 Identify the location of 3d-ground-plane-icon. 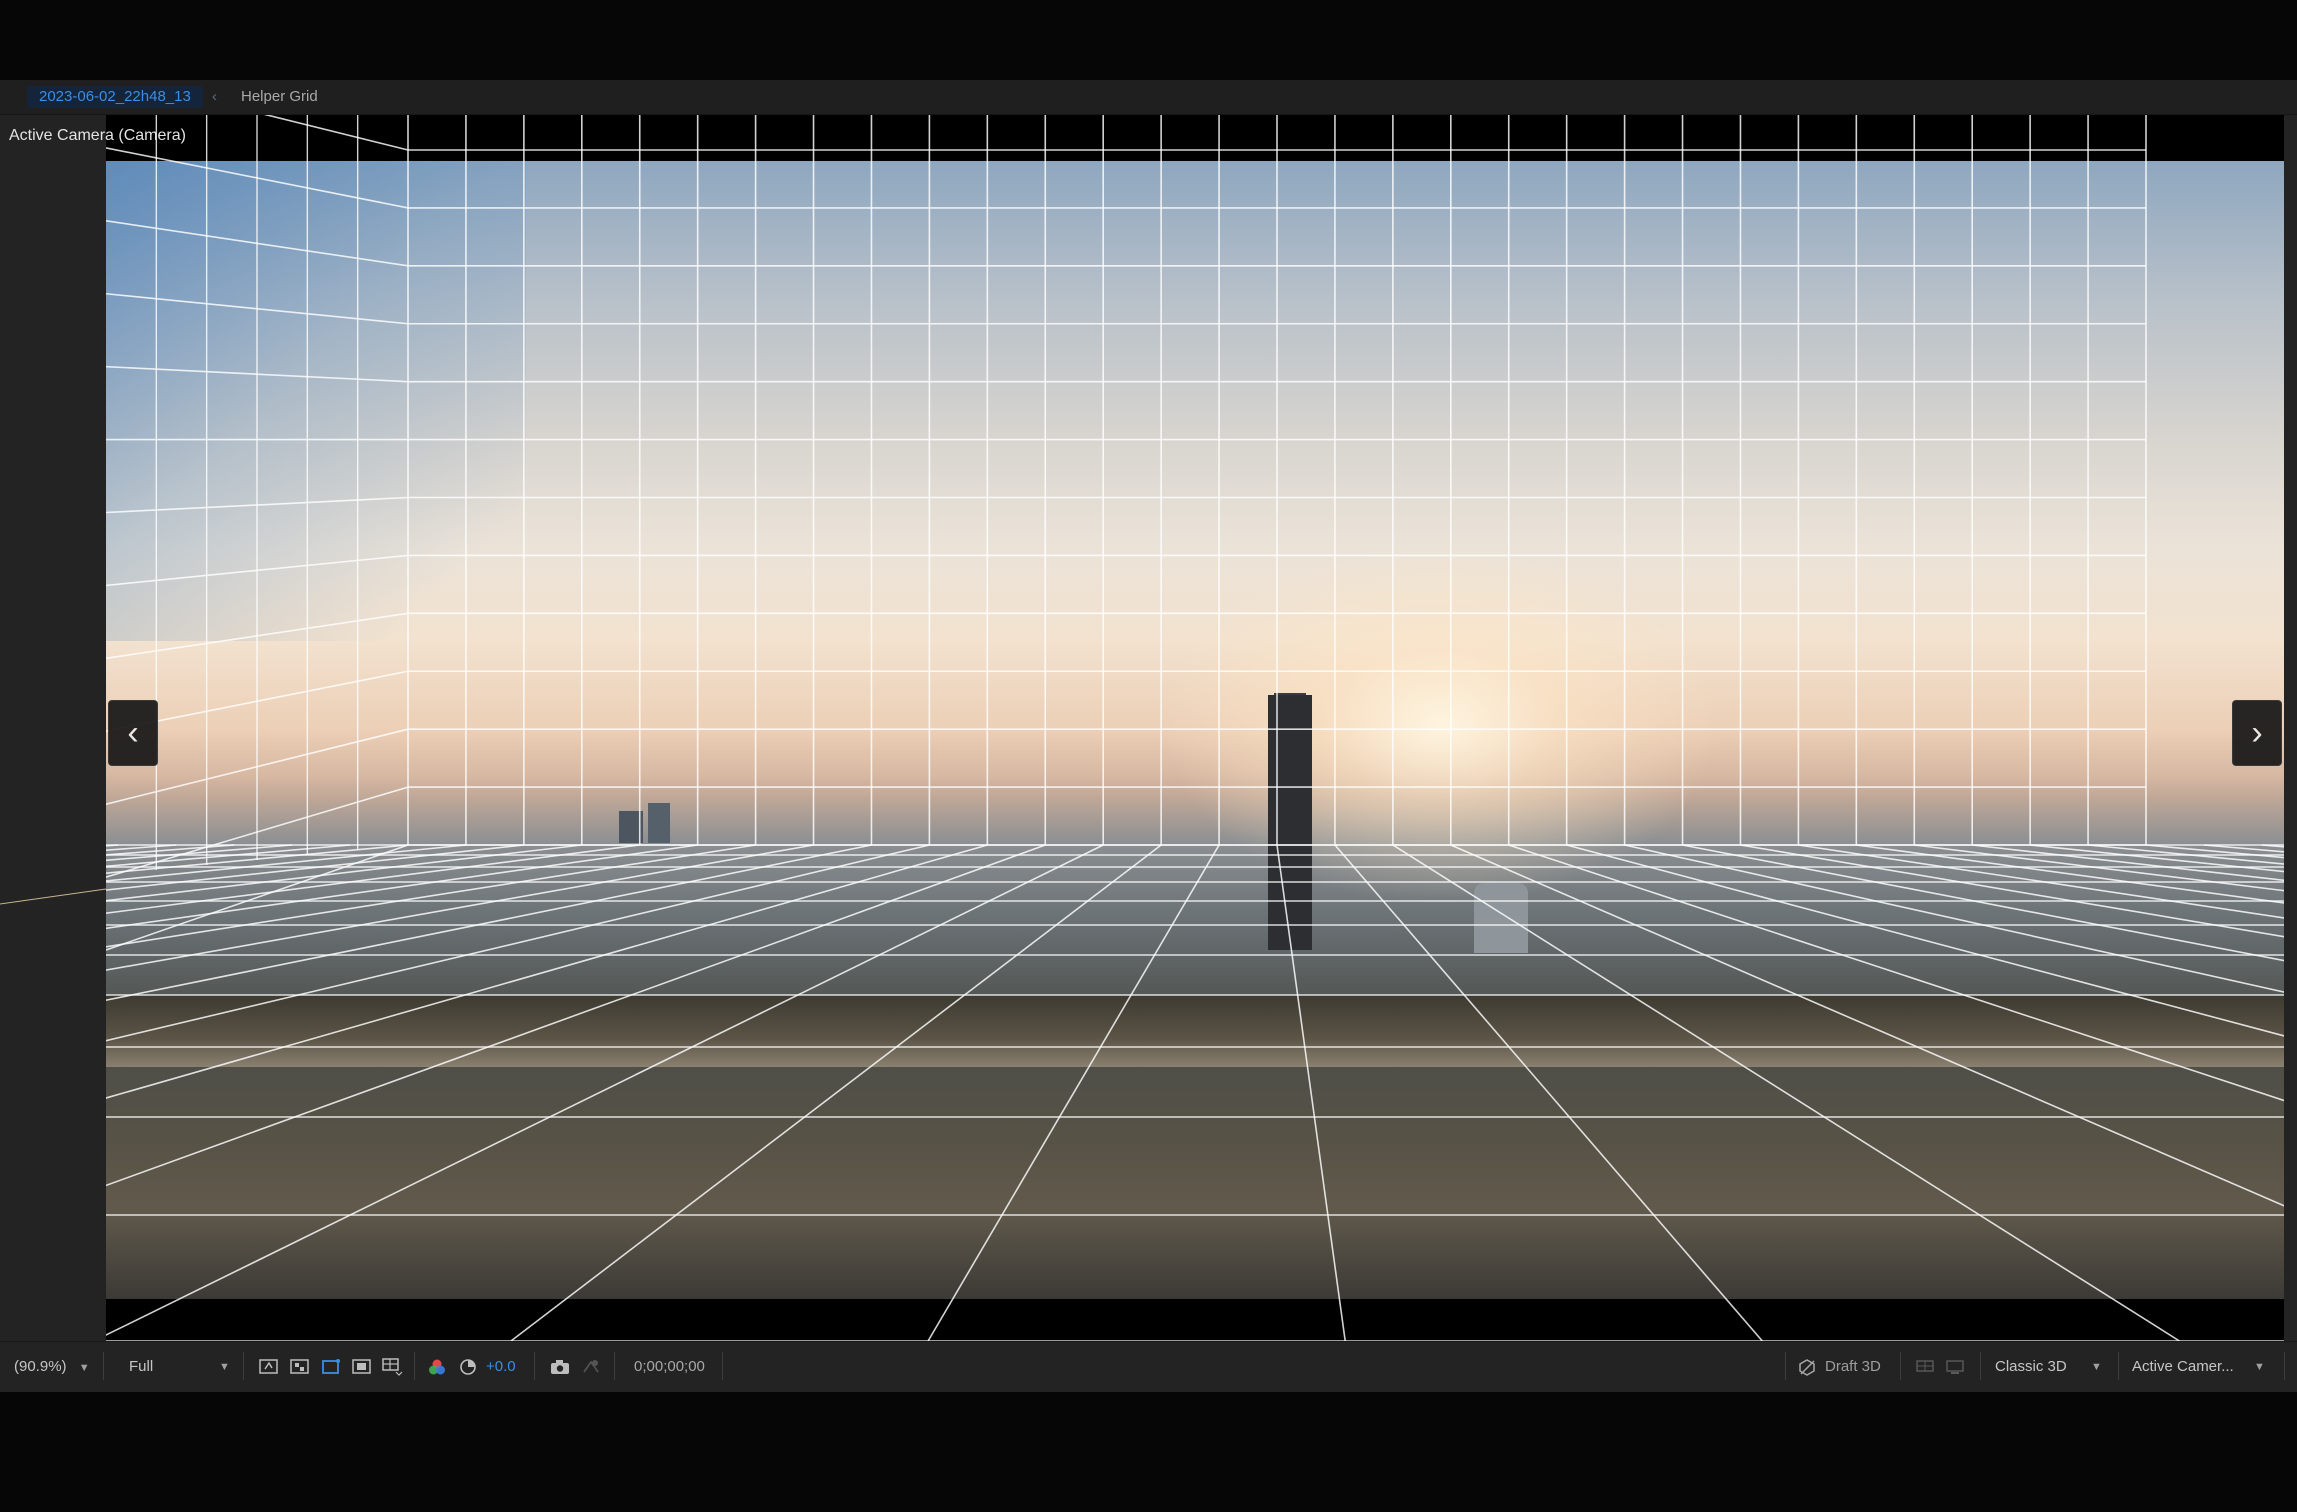
(1925, 1367).